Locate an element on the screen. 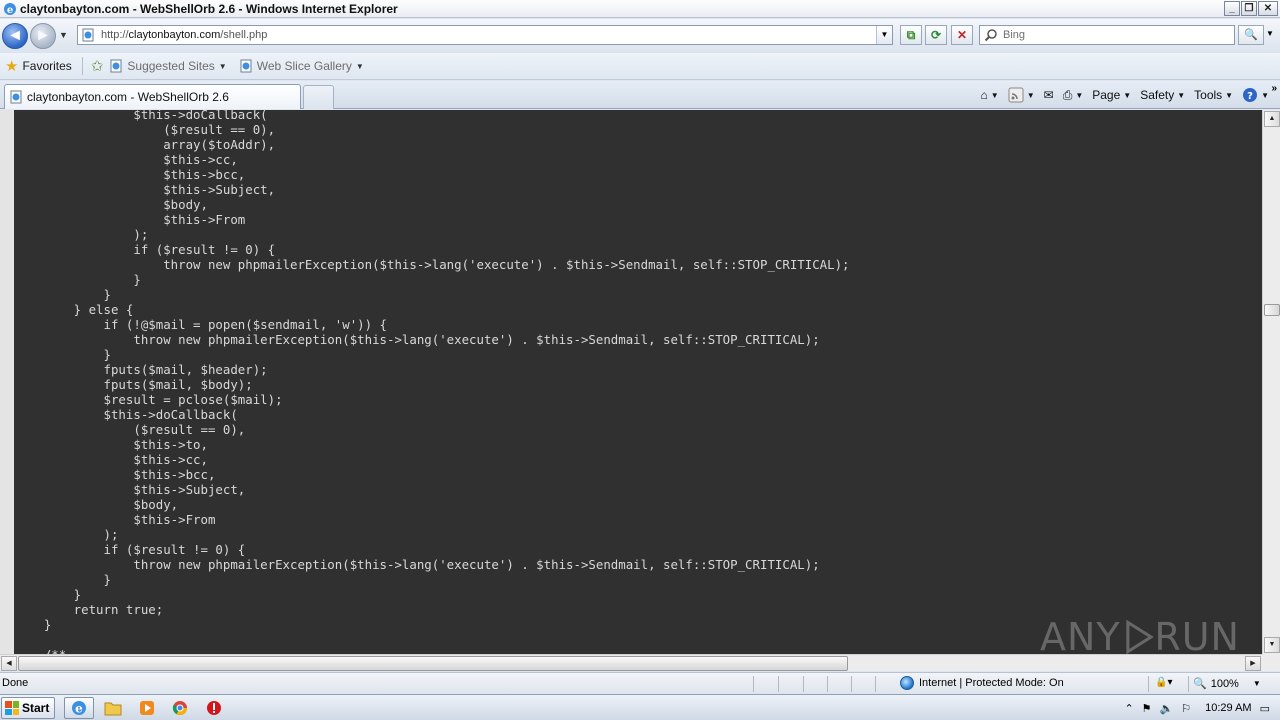 This screenshot has height=720, width=1280. code-line: /** is located at coordinates (432, 650).